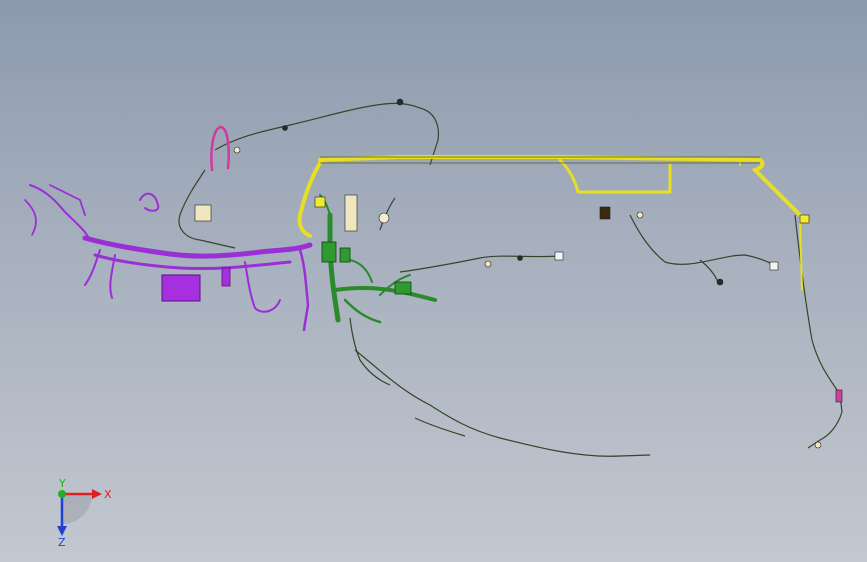 This screenshot has width=867, height=562. I want to click on y-axis-dot, so click(62, 494).